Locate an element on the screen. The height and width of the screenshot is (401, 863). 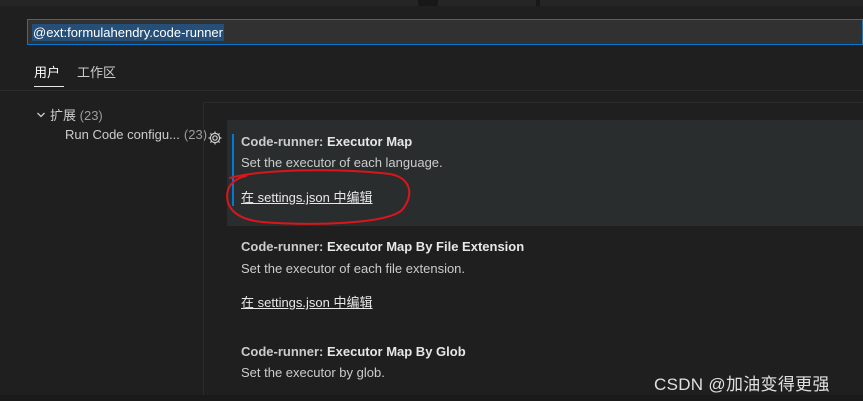
setting-description: Set the executor by glob. is located at coordinates (313, 372).